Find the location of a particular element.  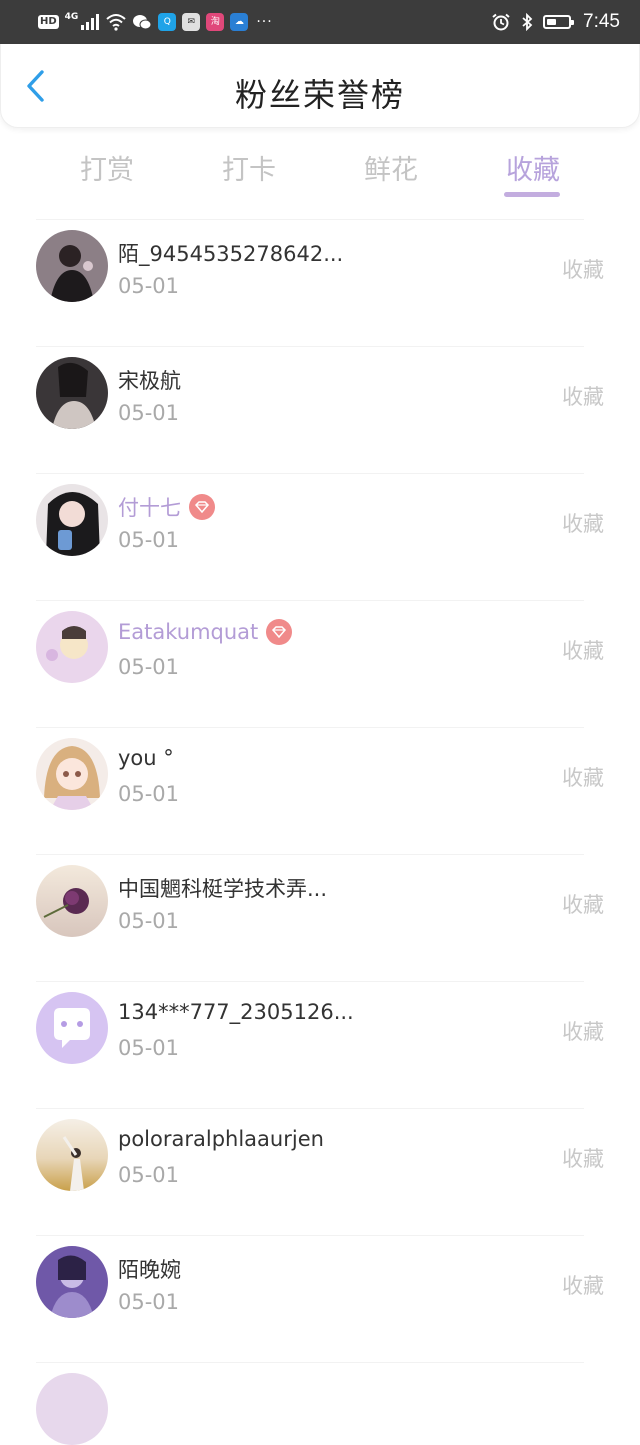

tab-label: 鲜花 is located at coordinates (391, 170).